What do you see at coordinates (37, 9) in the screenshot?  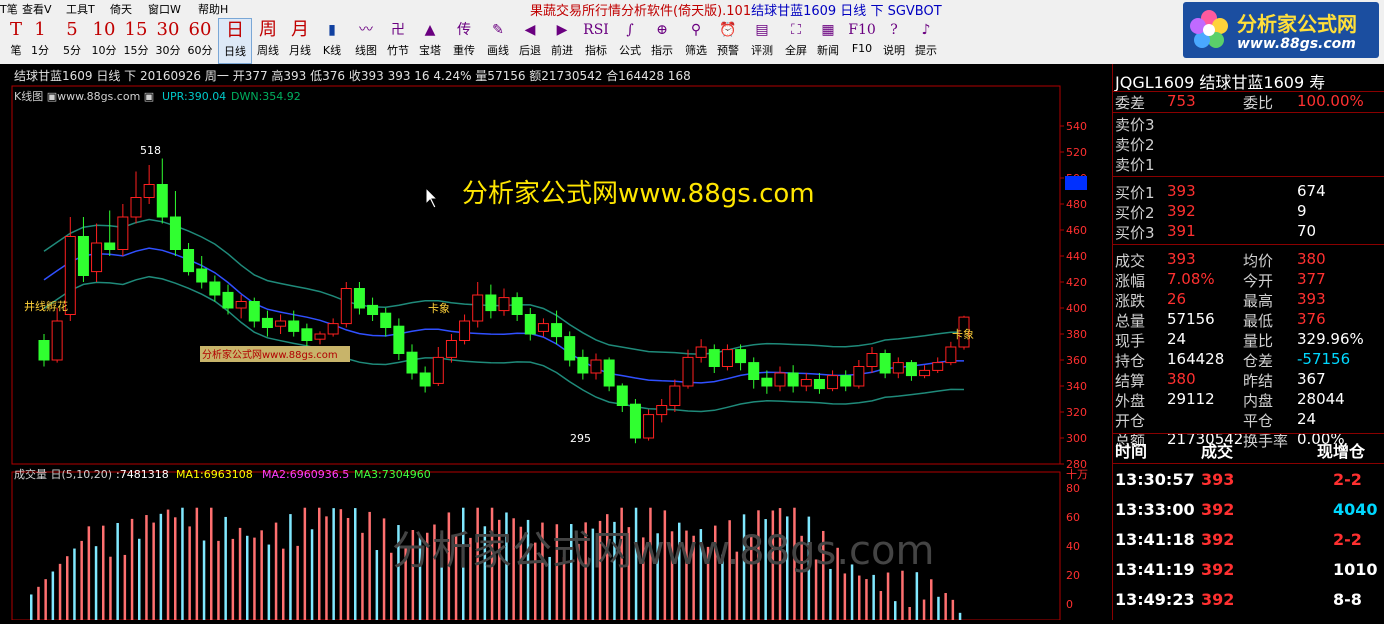 I see `menu-view: 查看V` at bounding box center [37, 9].